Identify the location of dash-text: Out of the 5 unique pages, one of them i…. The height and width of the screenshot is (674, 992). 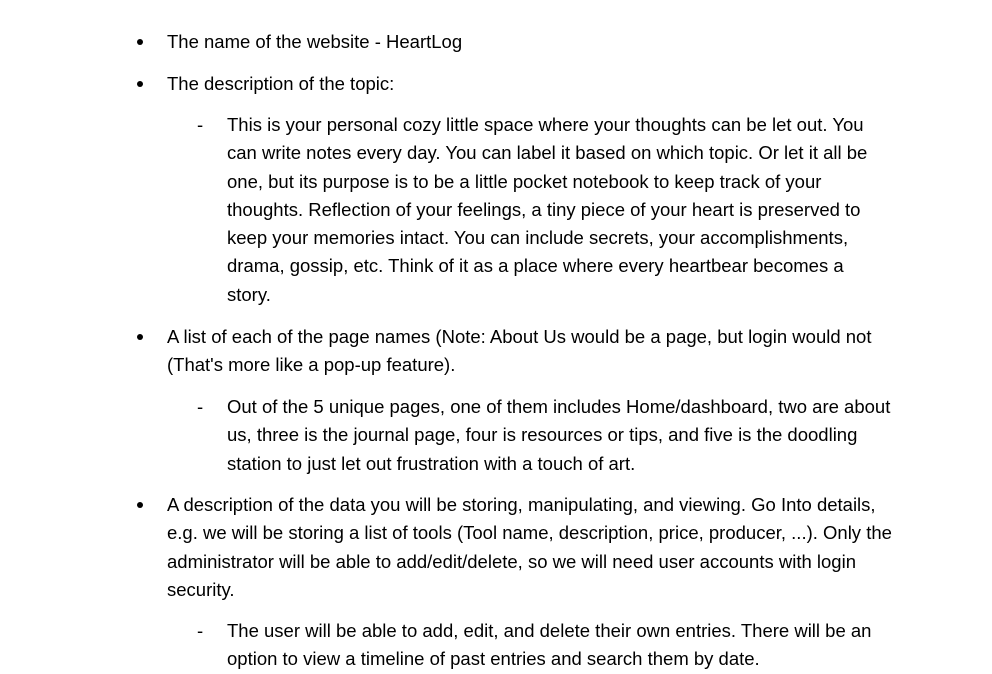
(559, 435).